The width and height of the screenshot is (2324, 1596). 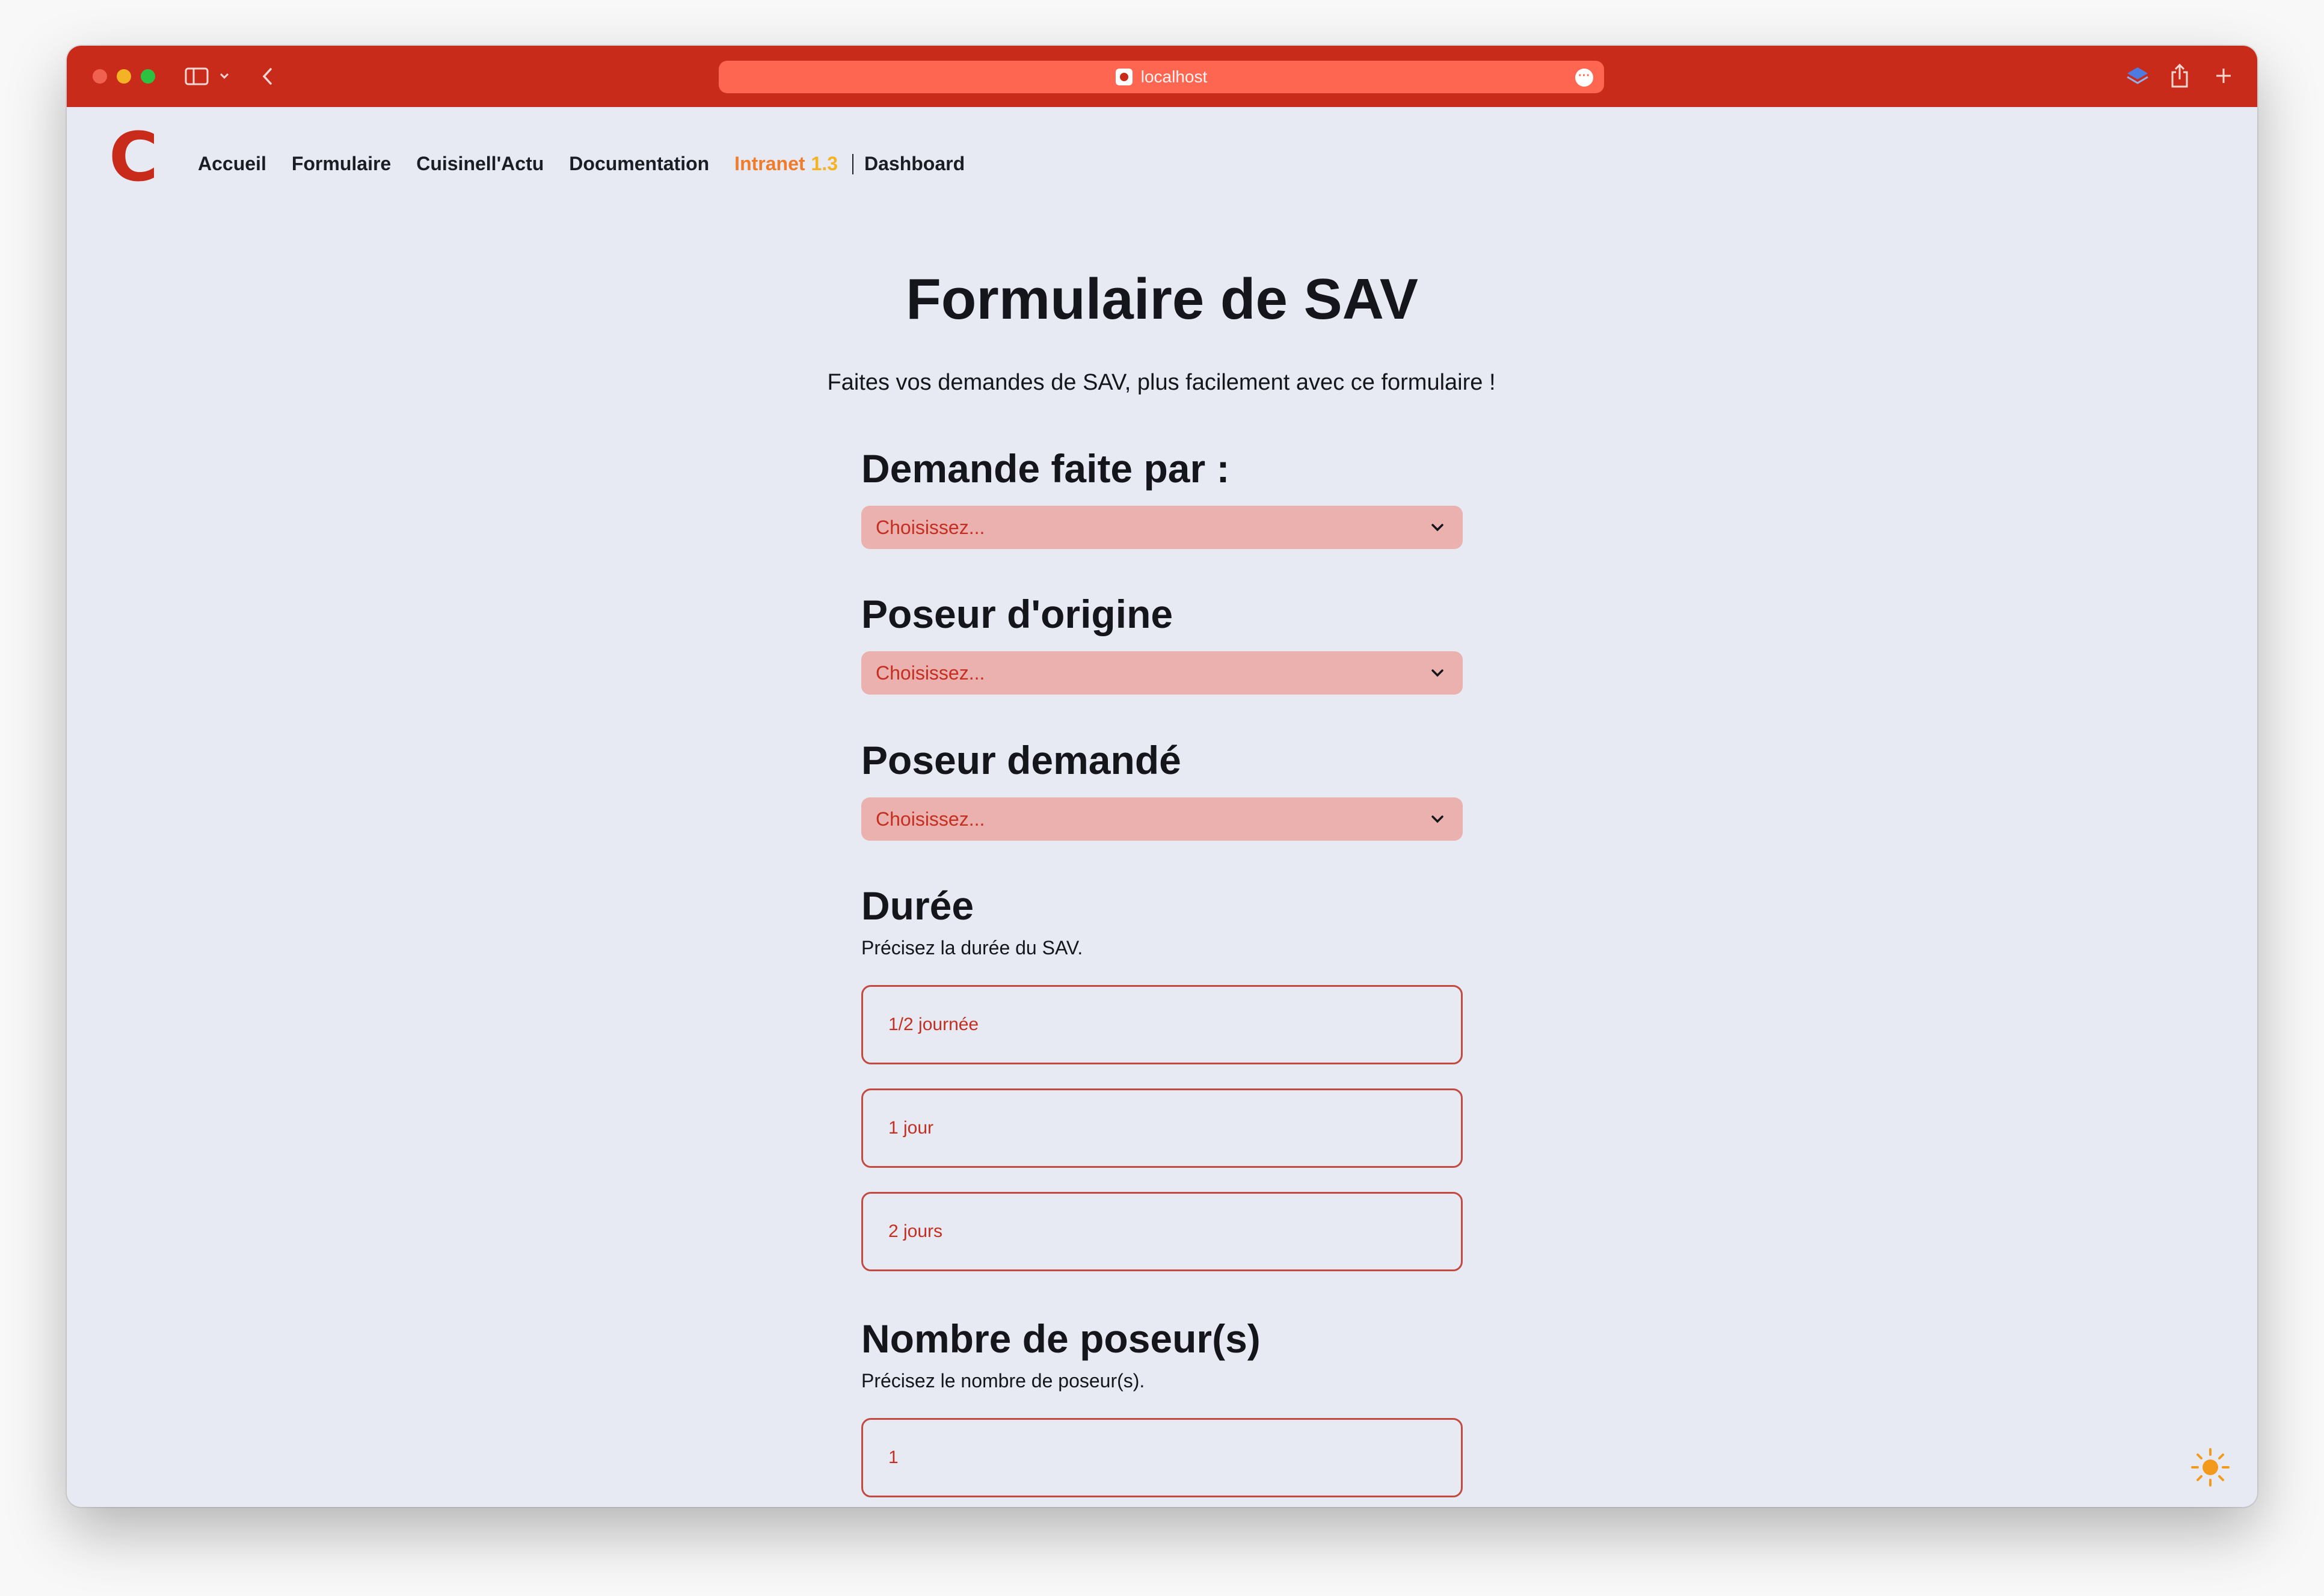 I want to click on nav-item-intranet: Intranet 1.3, so click(x=786, y=164).